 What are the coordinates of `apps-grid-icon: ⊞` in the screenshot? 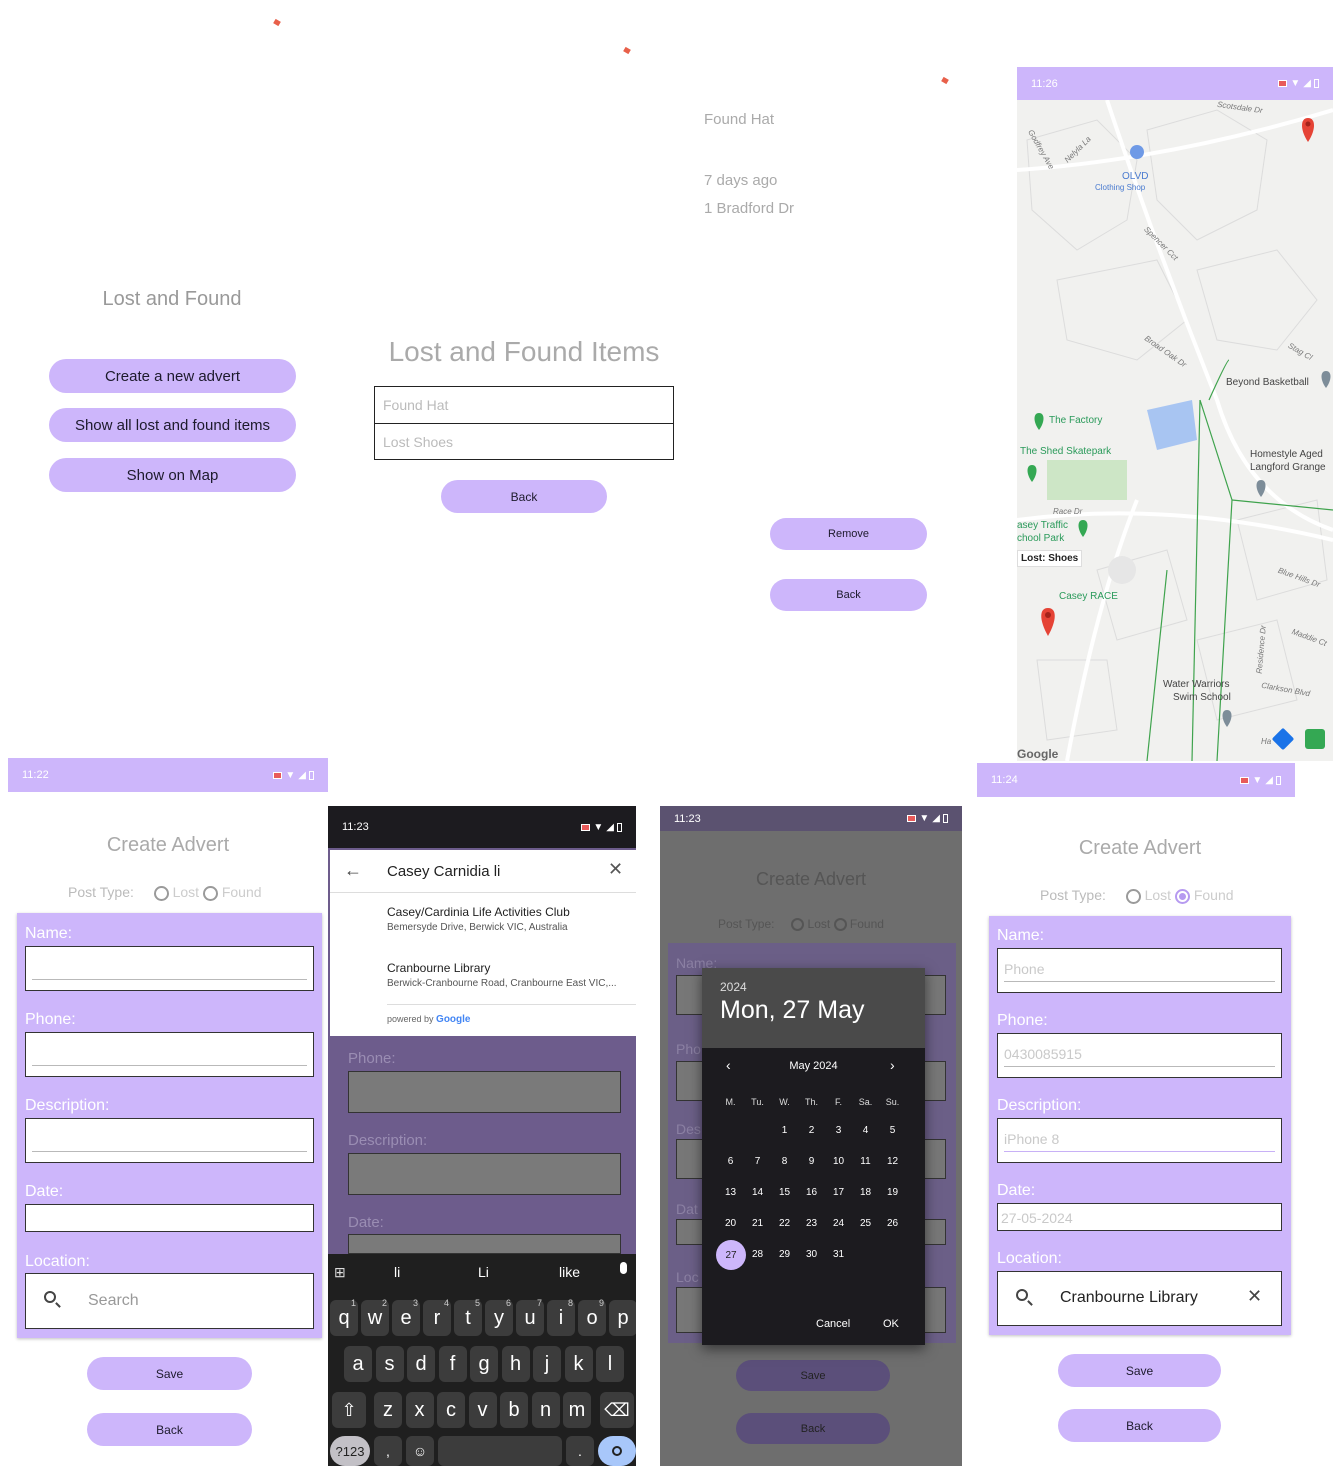 It's located at (340, 1272).